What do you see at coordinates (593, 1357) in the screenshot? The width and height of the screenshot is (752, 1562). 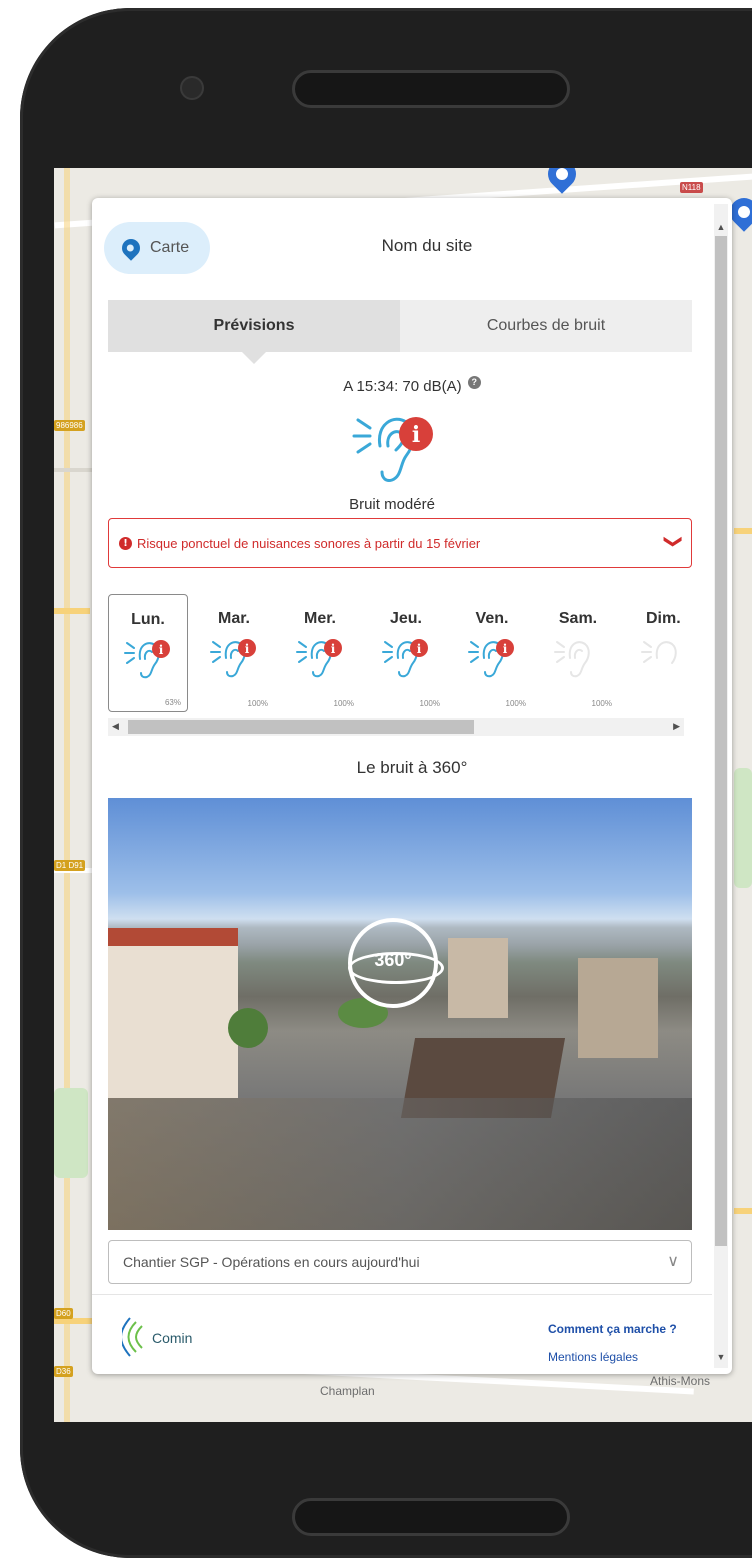 I see `legal-mentions-link: Mentions légales` at bounding box center [593, 1357].